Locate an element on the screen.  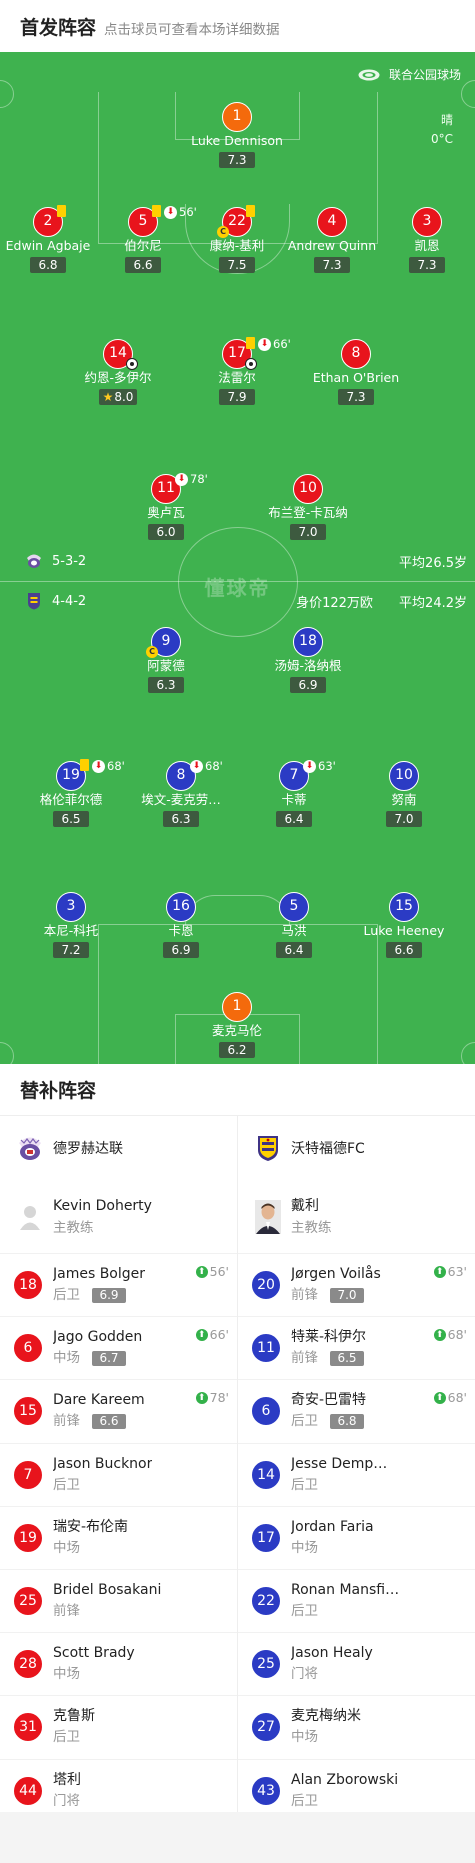
substitute-row: 28 Scott Brady 中场 is located at coordinates (118, 1665).